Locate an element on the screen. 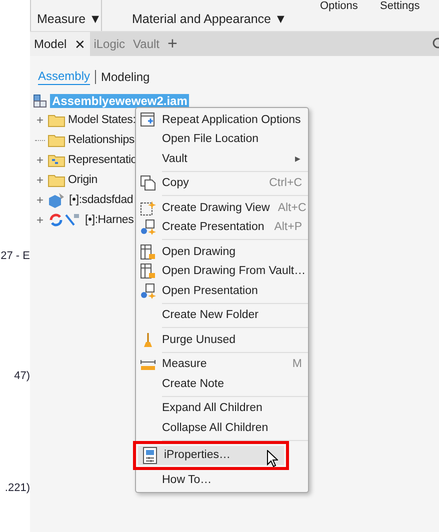 This screenshot has height=532, width=439. menu-item: Collapse All Children is located at coordinates (222, 428).